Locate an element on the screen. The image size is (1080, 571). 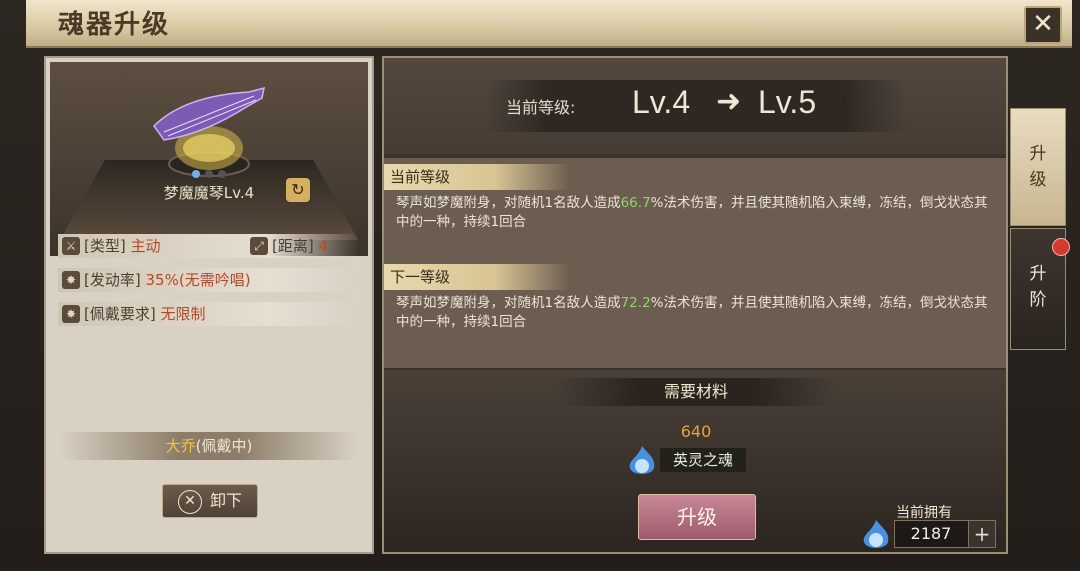
close-icon: ✕ is located at coordinates (1043, 24).